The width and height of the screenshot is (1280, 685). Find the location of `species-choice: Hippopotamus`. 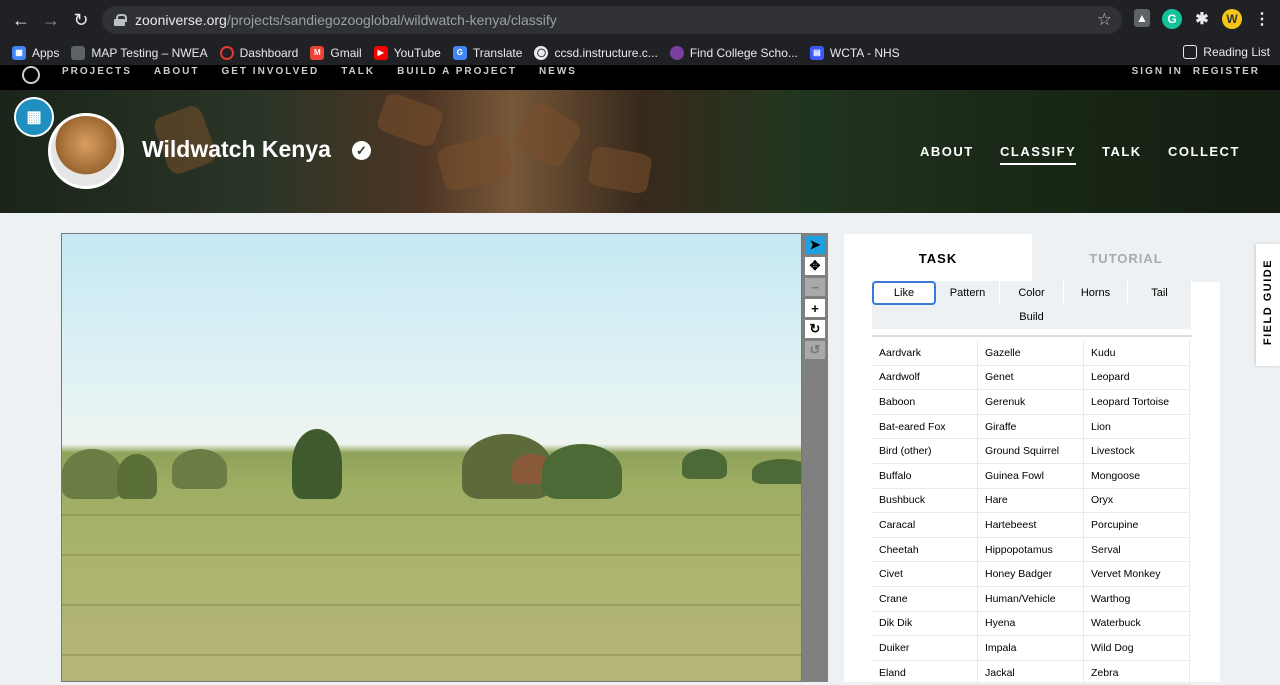

species-choice: Hippopotamus is located at coordinates (1031, 550).